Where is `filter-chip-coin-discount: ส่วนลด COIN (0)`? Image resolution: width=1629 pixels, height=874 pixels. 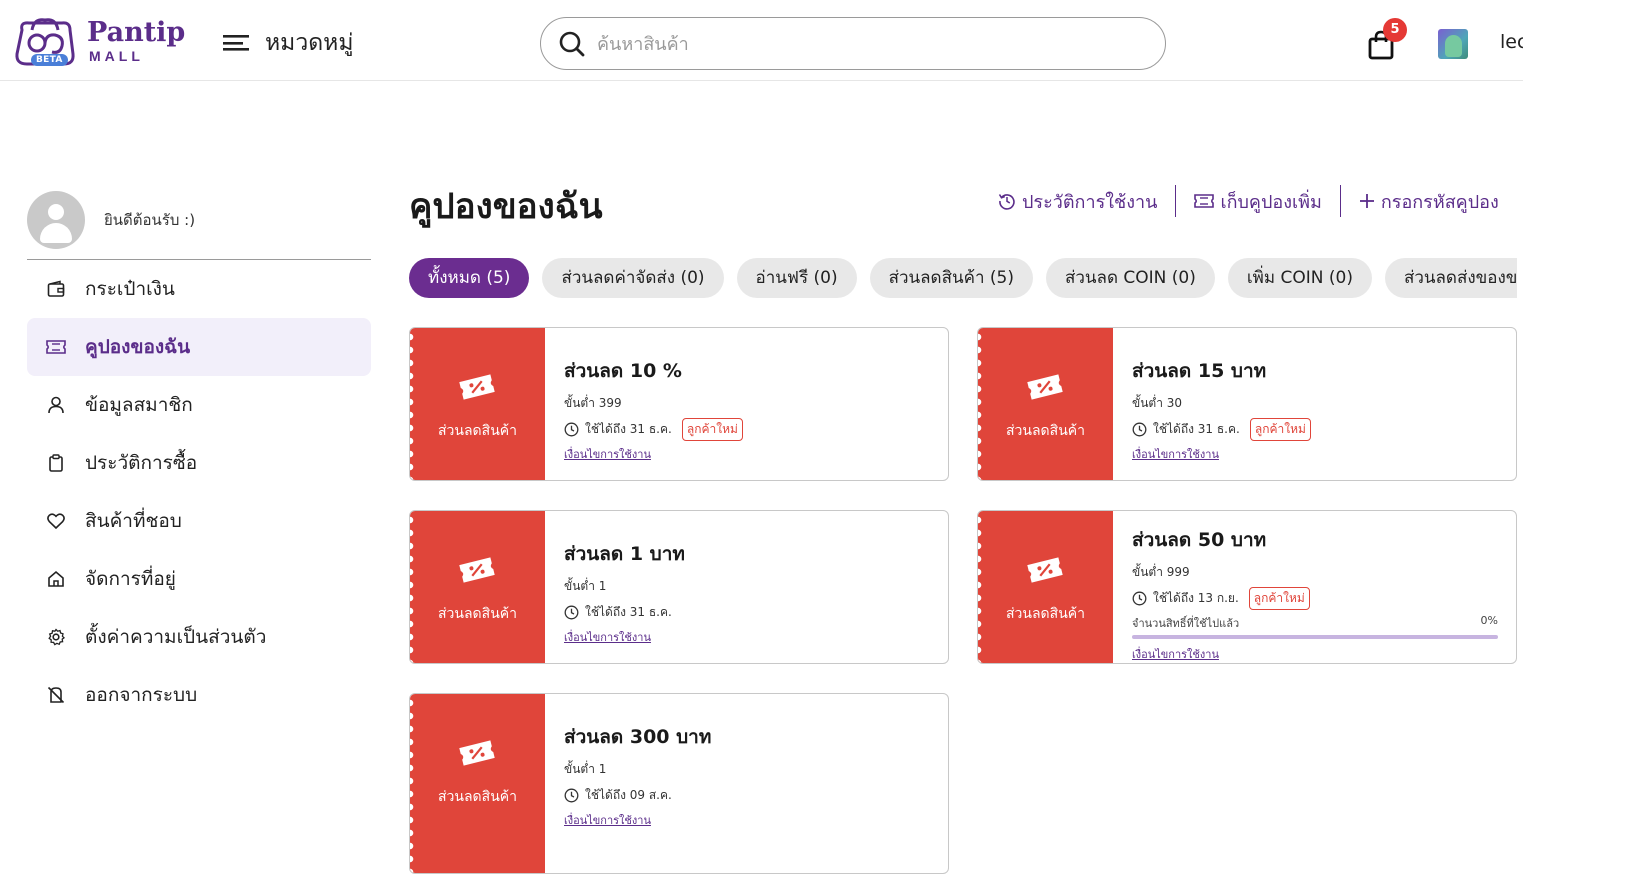 filter-chip-coin-discount: ส่วนลด COIN (0) is located at coordinates (1130, 278).